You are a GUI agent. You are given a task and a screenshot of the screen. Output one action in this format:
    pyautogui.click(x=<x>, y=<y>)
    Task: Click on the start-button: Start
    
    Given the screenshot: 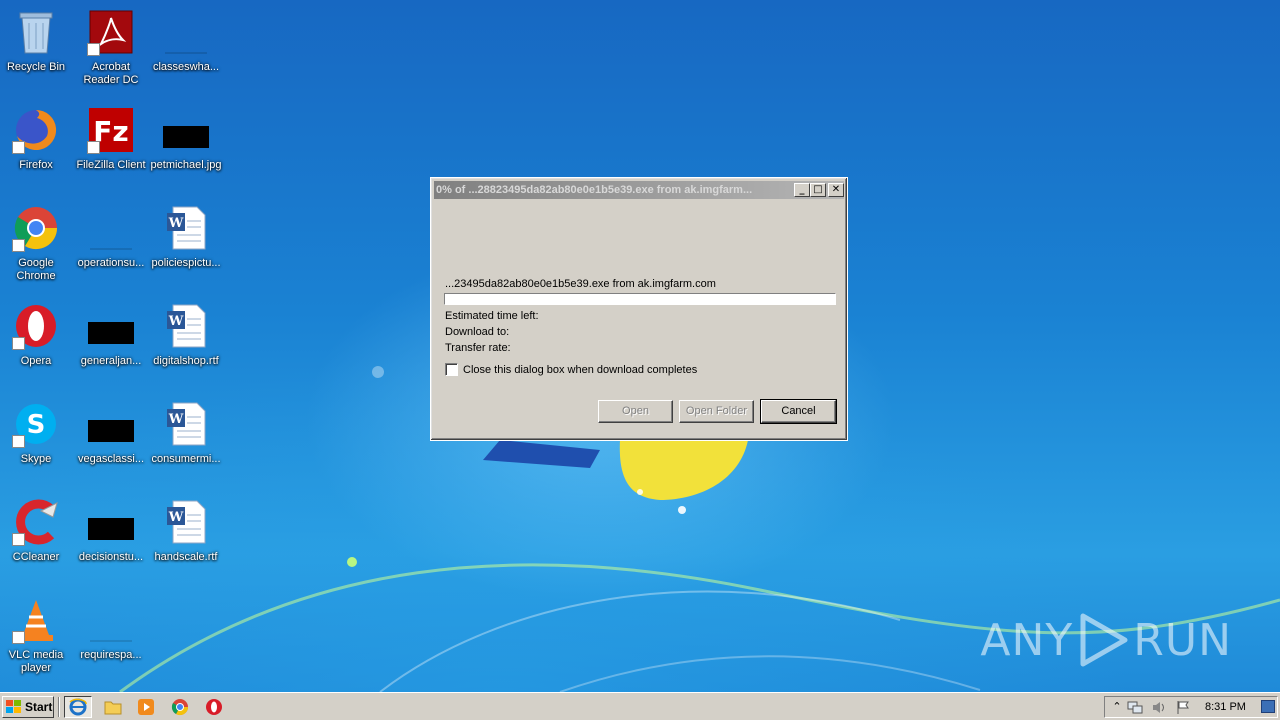 What is the action you would take?
    pyautogui.click(x=28, y=707)
    